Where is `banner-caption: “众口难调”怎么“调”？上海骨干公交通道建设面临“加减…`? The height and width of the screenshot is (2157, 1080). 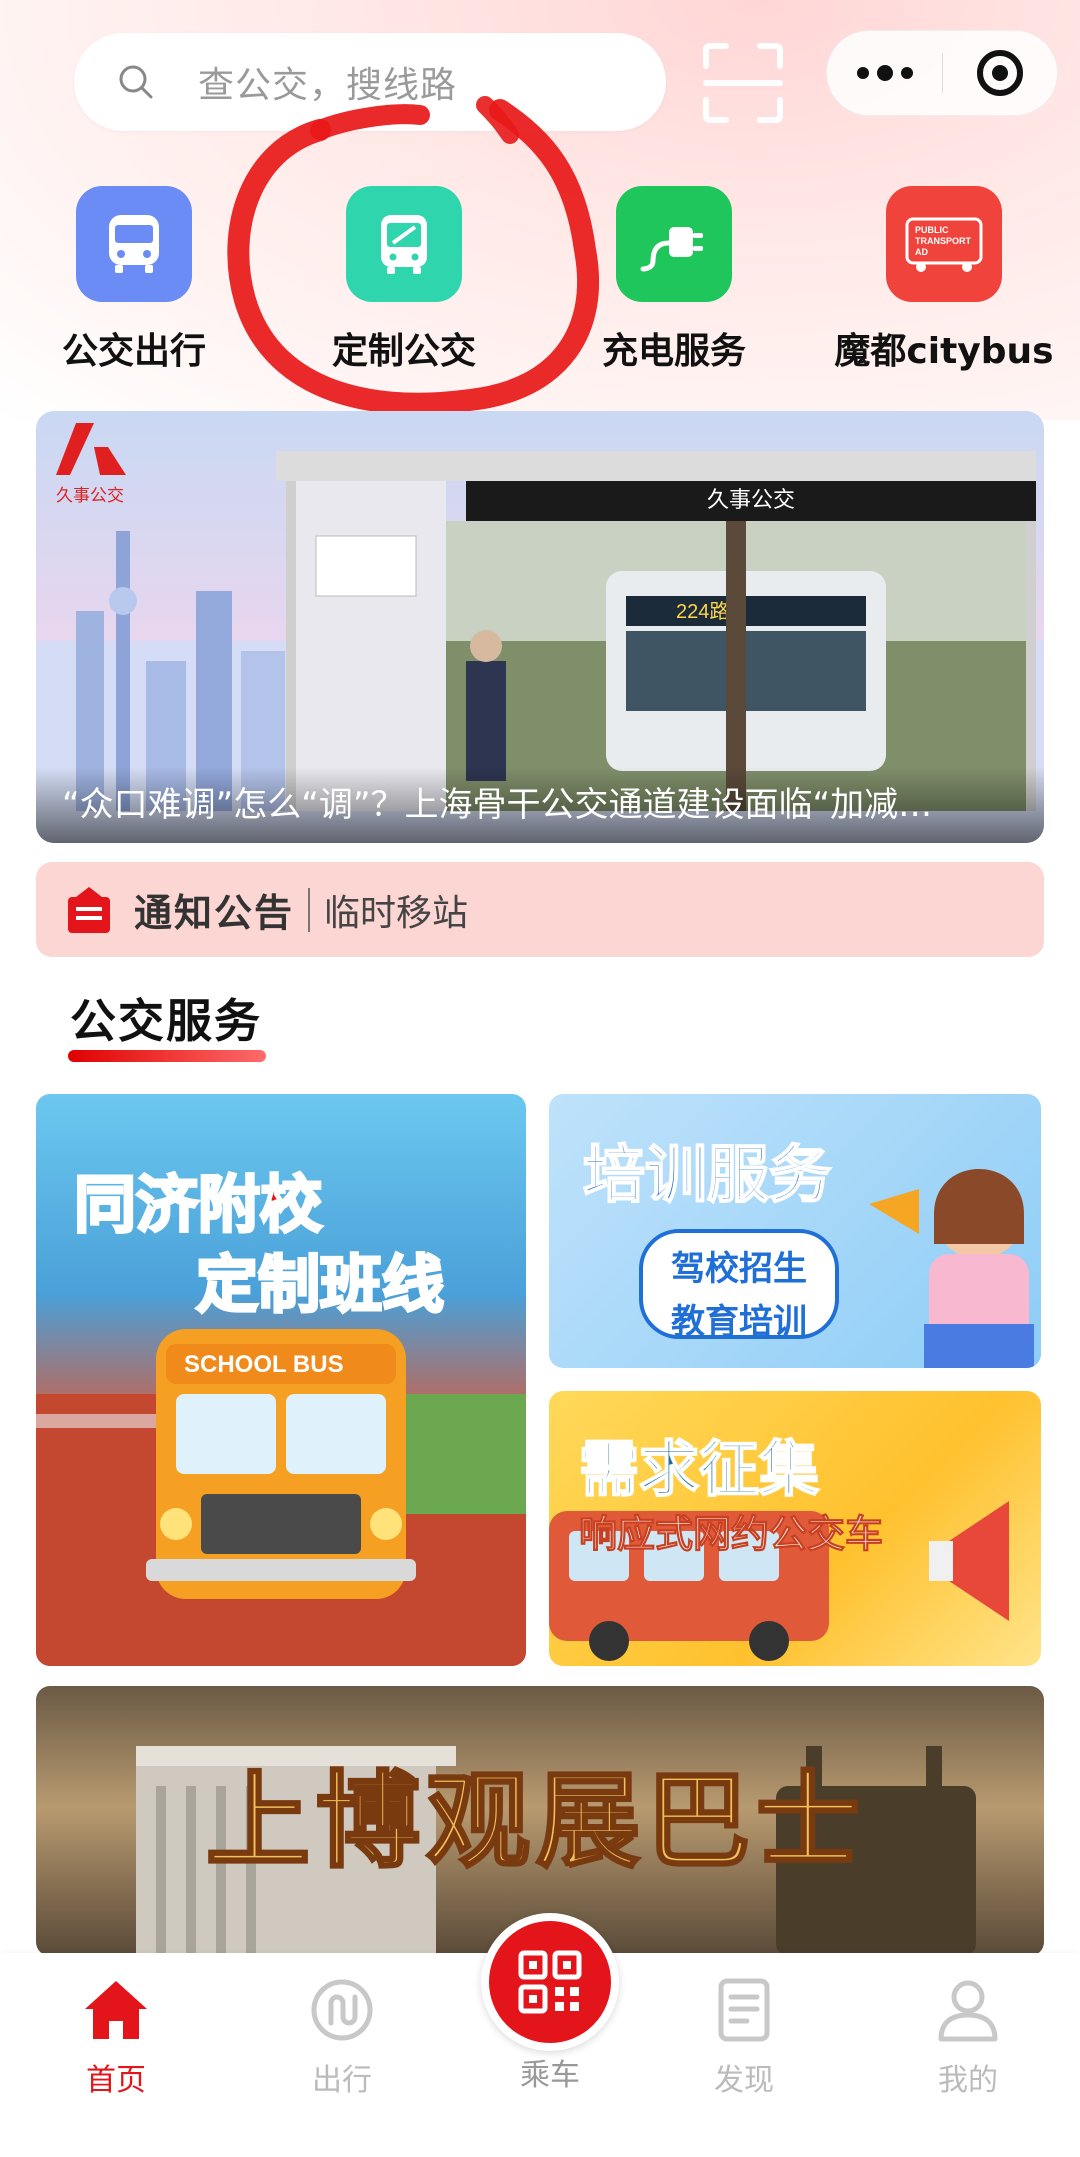
banner-caption: “众口难调”怎么“调”？上海骨干公交通道建设面临“加减… is located at coordinates (540, 805).